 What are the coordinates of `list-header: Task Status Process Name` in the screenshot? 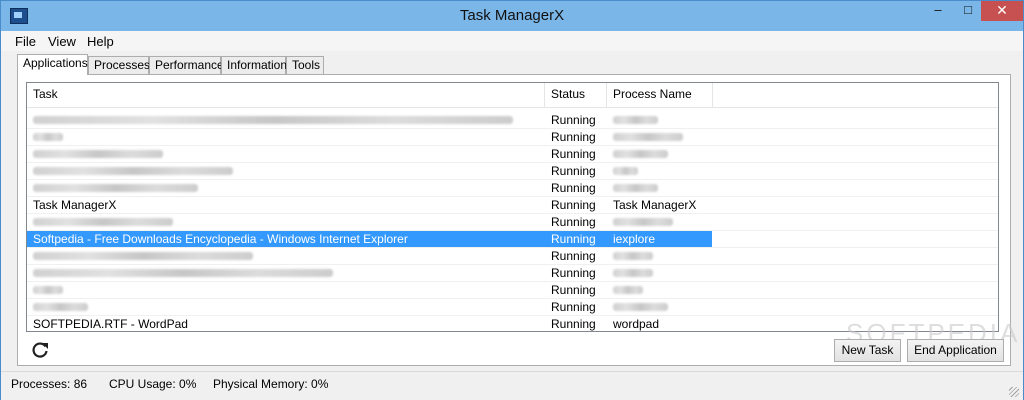 It's located at (512, 95).